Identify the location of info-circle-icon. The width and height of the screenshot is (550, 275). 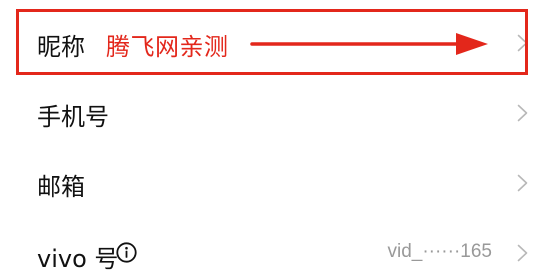
(126, 252).